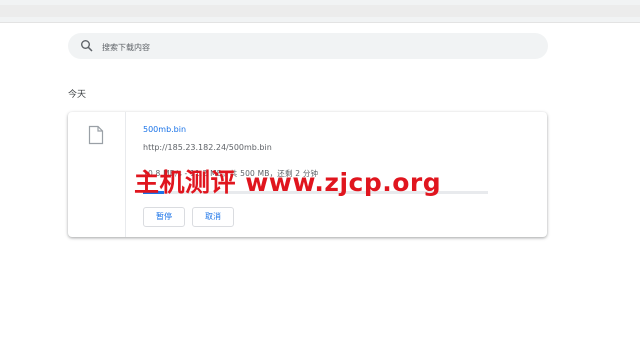  Describe the element at coordinates (207, 147) in the screenshot. I see `file-source-url: http://185.23.182.24/500mb.bin` at that location.